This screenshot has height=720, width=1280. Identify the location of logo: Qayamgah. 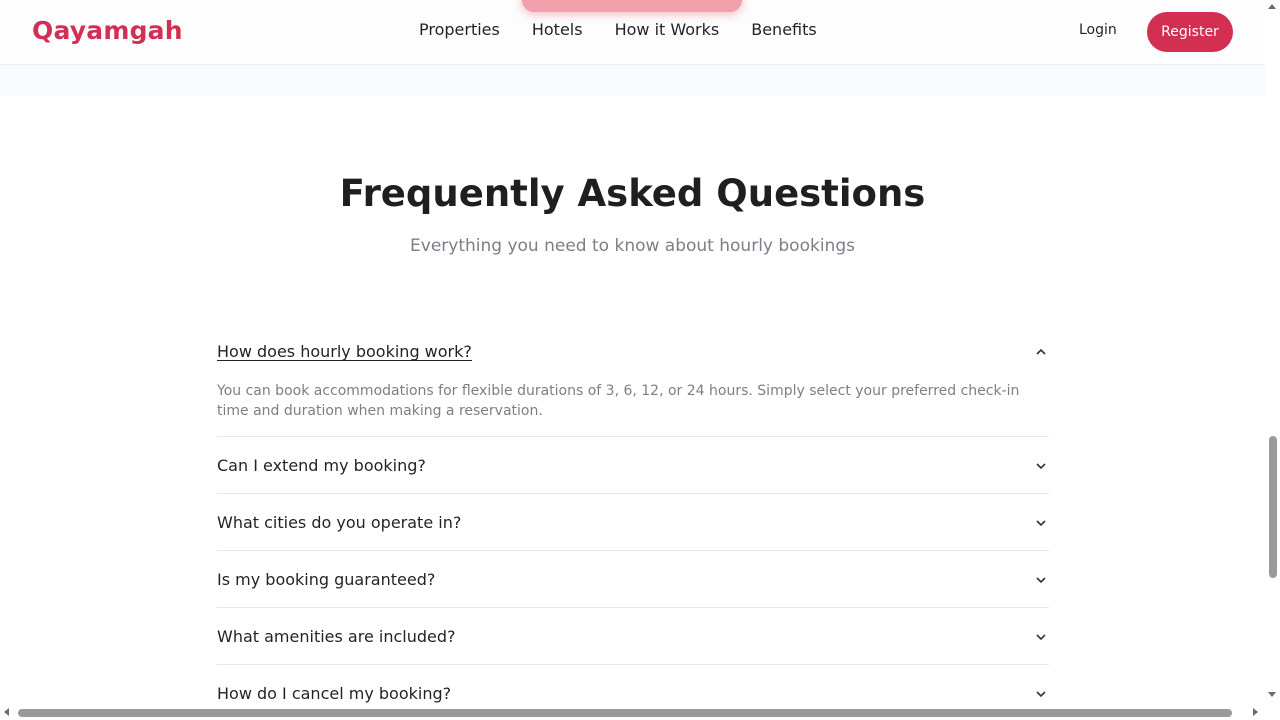
(107, 30).